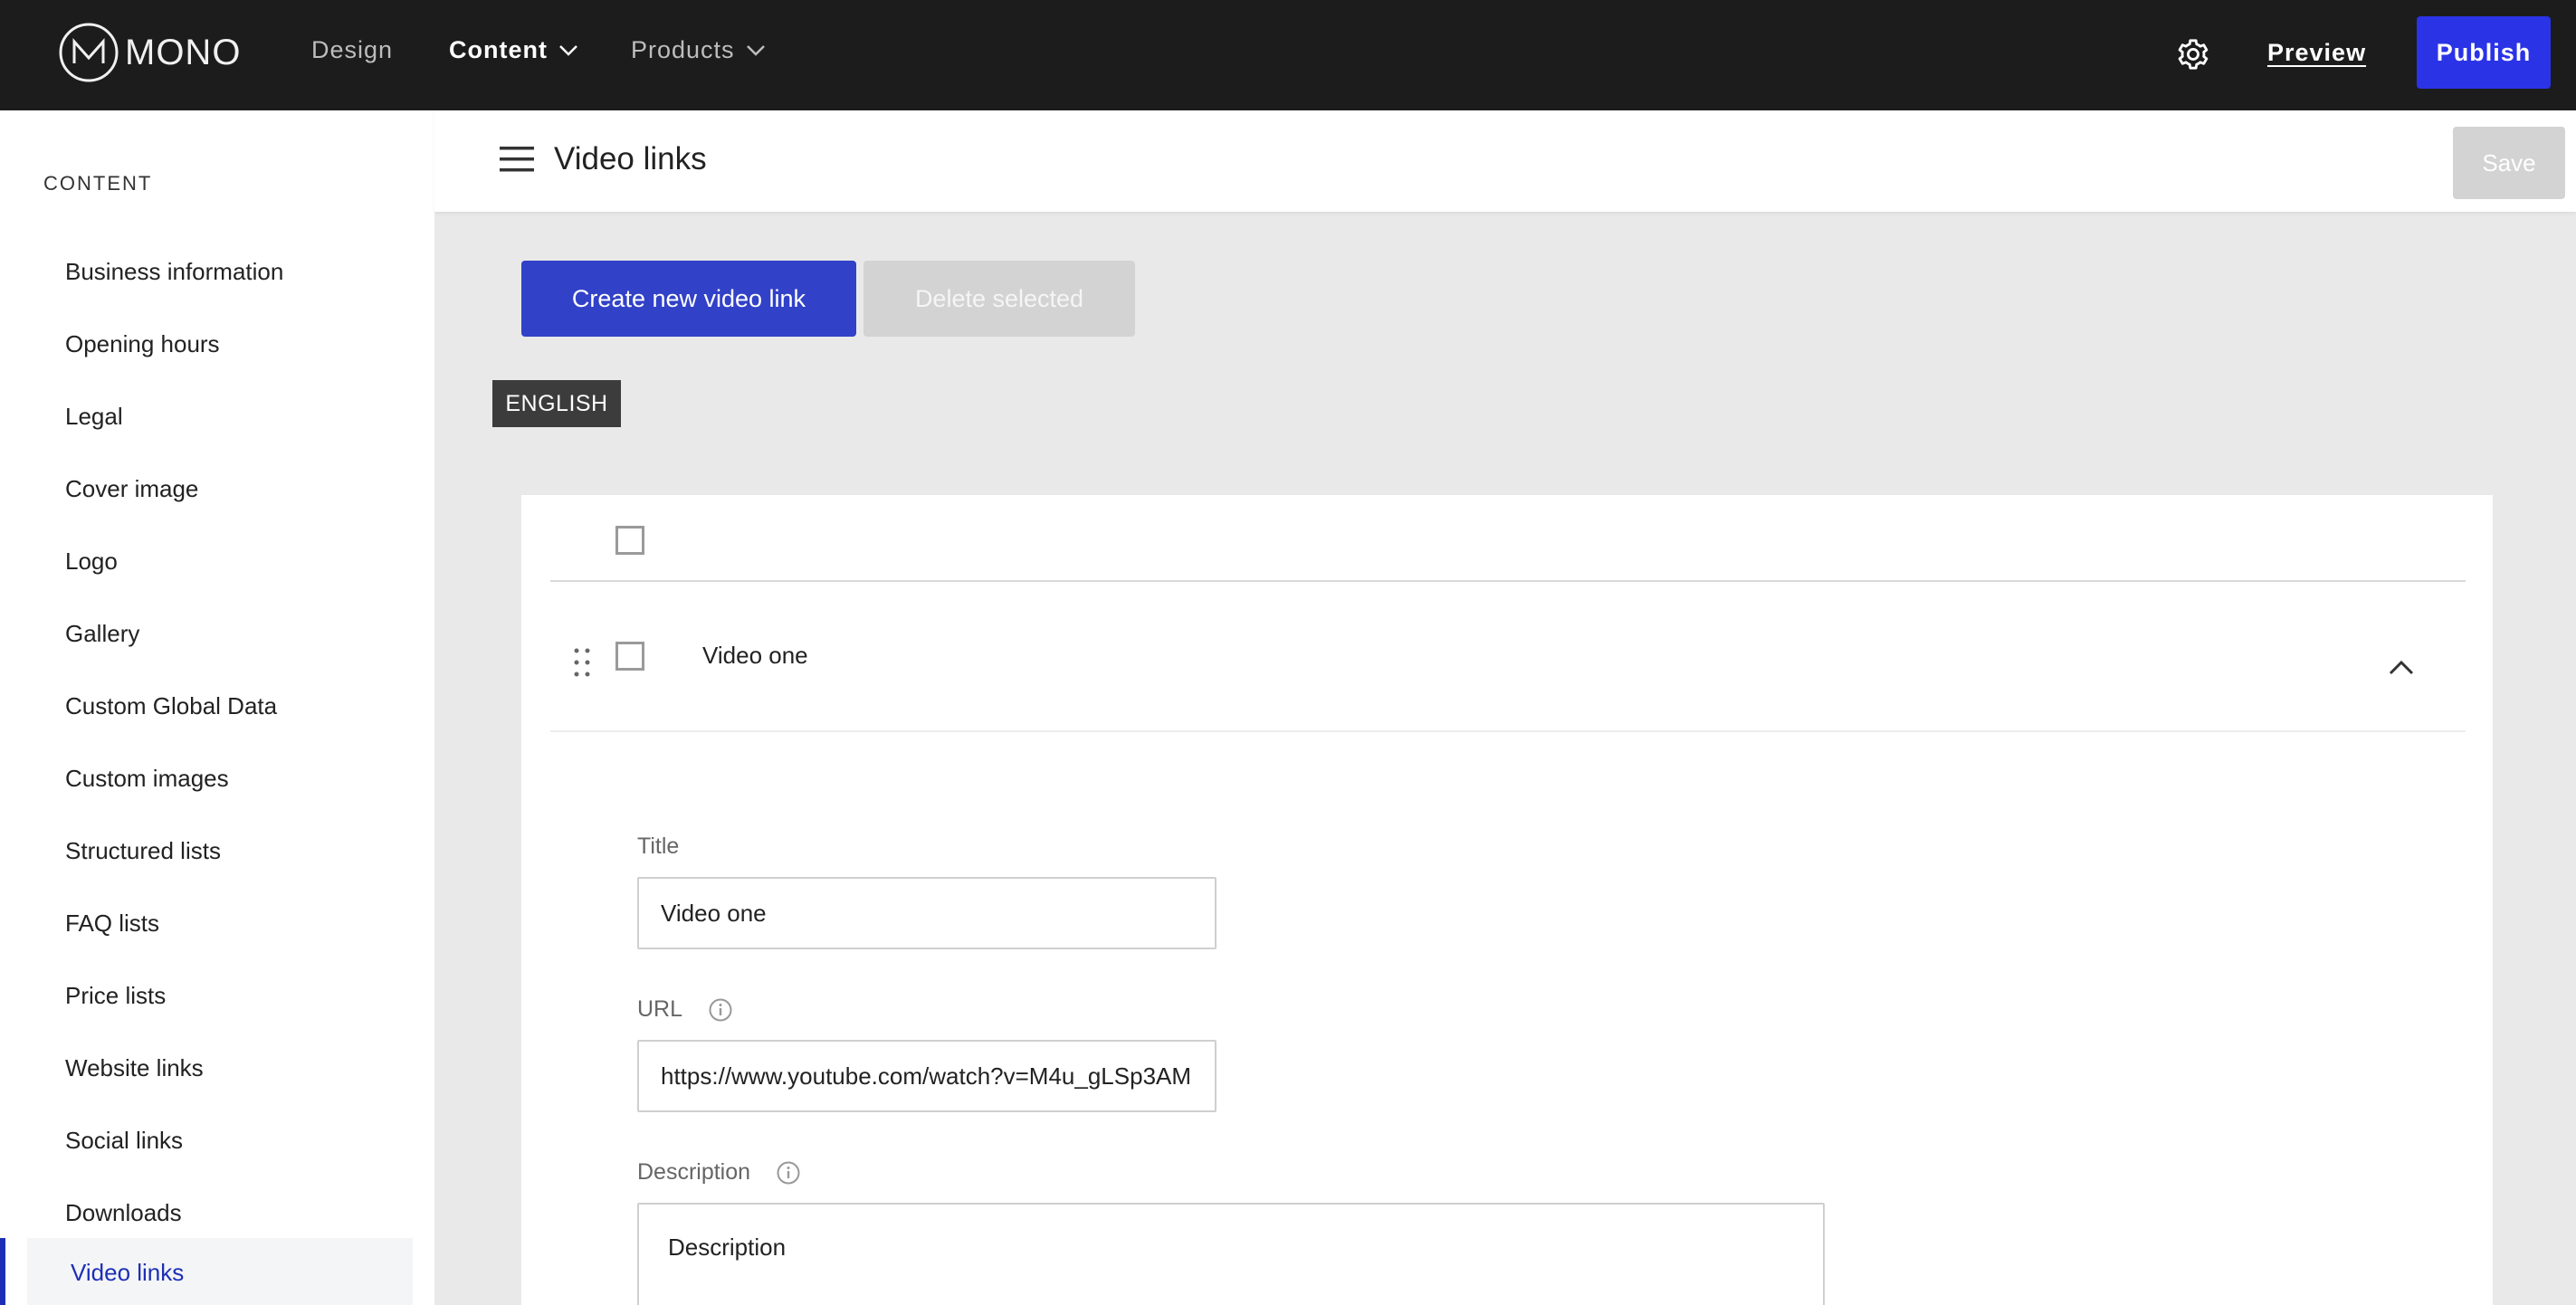  What do you see at coordinates (220, 851) in the screenshot?
I see `sidebar-item-structured-lists: Structured lists` at bounding box center [220, 851].